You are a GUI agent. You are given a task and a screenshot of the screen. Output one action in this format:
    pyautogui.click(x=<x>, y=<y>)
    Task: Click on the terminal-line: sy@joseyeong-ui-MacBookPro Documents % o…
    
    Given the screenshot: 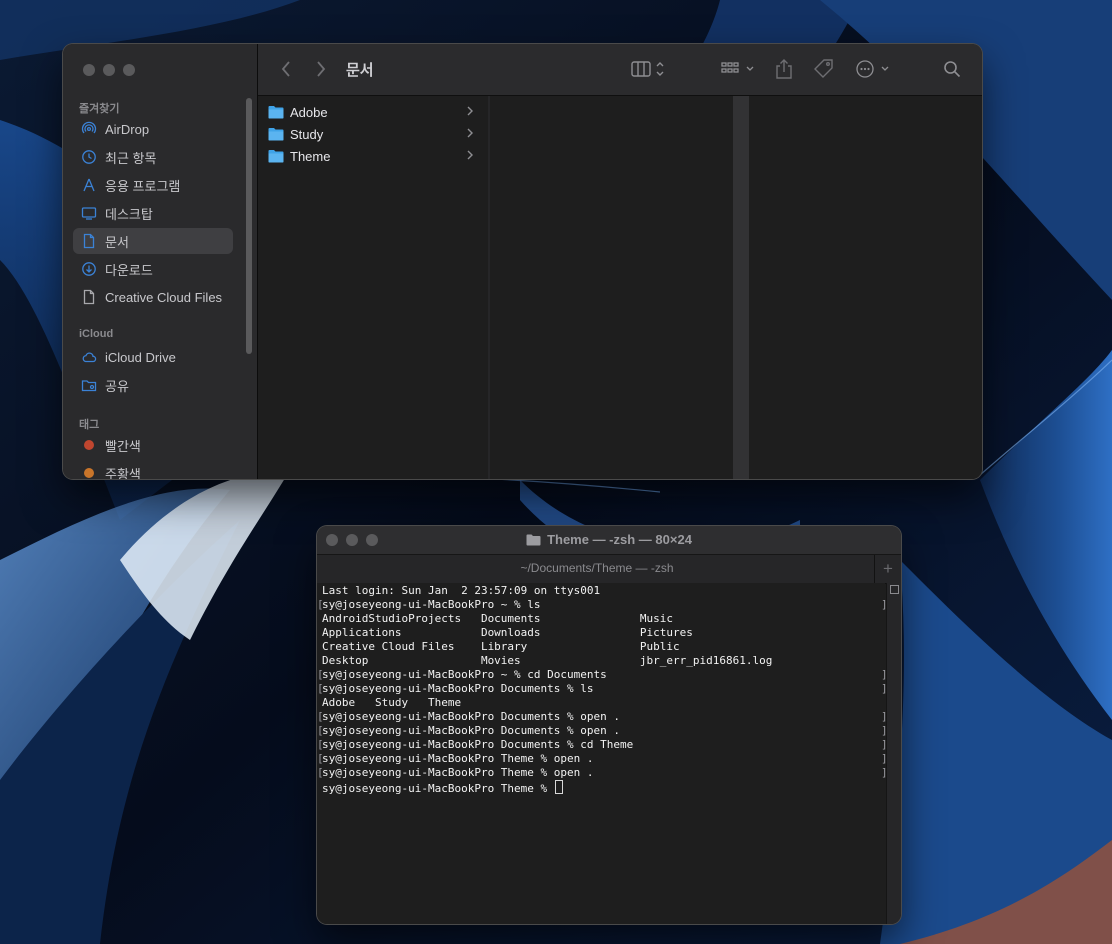 What is the action you would take?
    pyautogui.click(x=471, y=730)
    